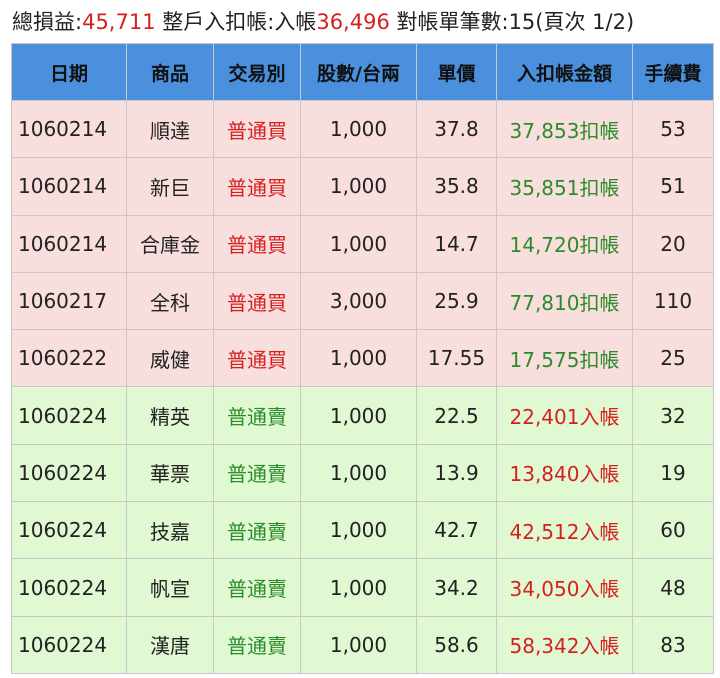 This screenshot has width=720, height=678. I want to click on cell-product: 帆宣, so click(170, 587).